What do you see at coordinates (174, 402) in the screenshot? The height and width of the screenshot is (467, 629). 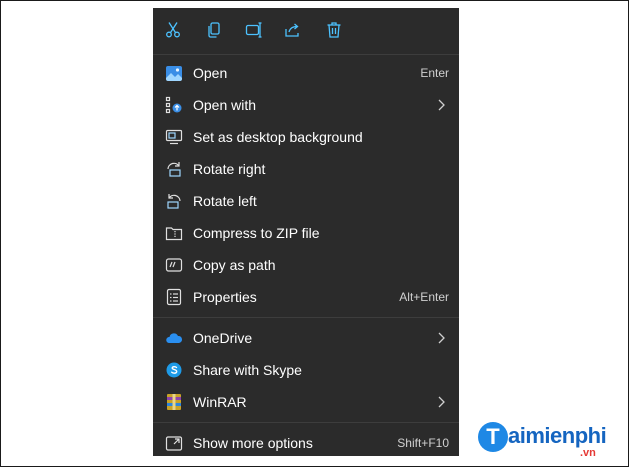 I see `winrar-icon` at bounding box center [174, 402].